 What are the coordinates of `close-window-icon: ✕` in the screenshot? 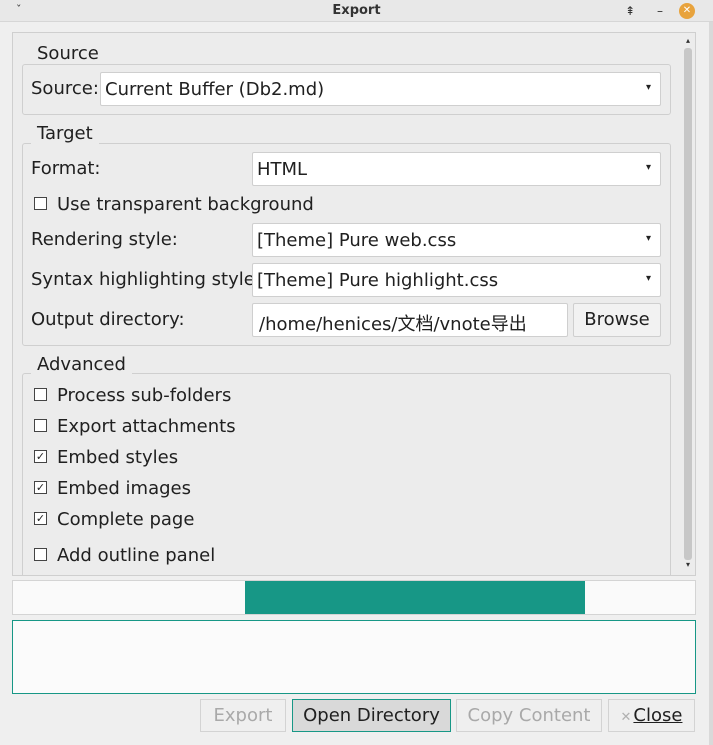 It's located at (687, 11).